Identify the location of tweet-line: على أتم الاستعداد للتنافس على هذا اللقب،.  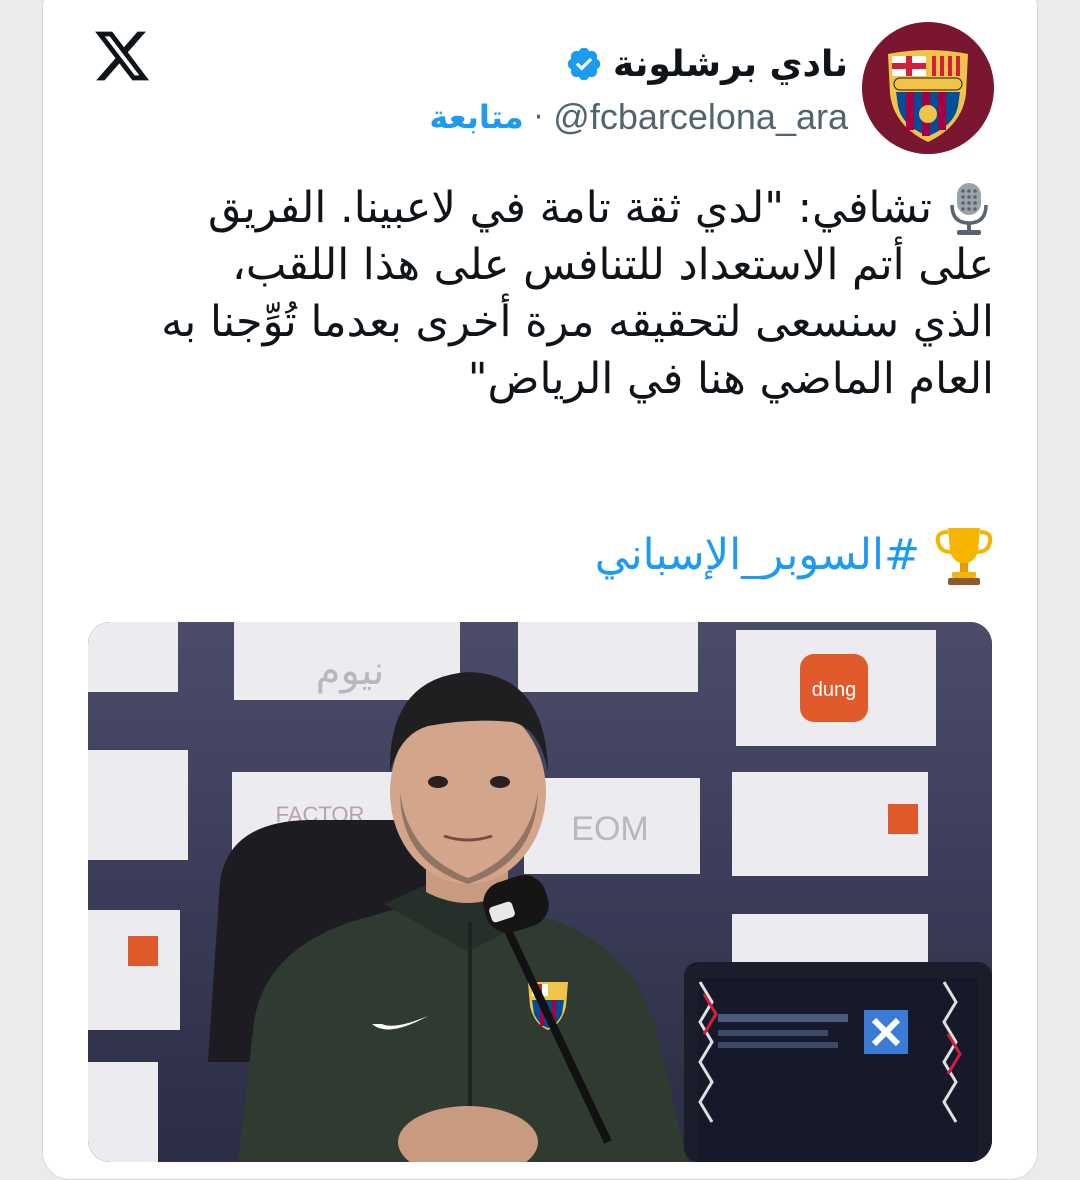
(534, 265).